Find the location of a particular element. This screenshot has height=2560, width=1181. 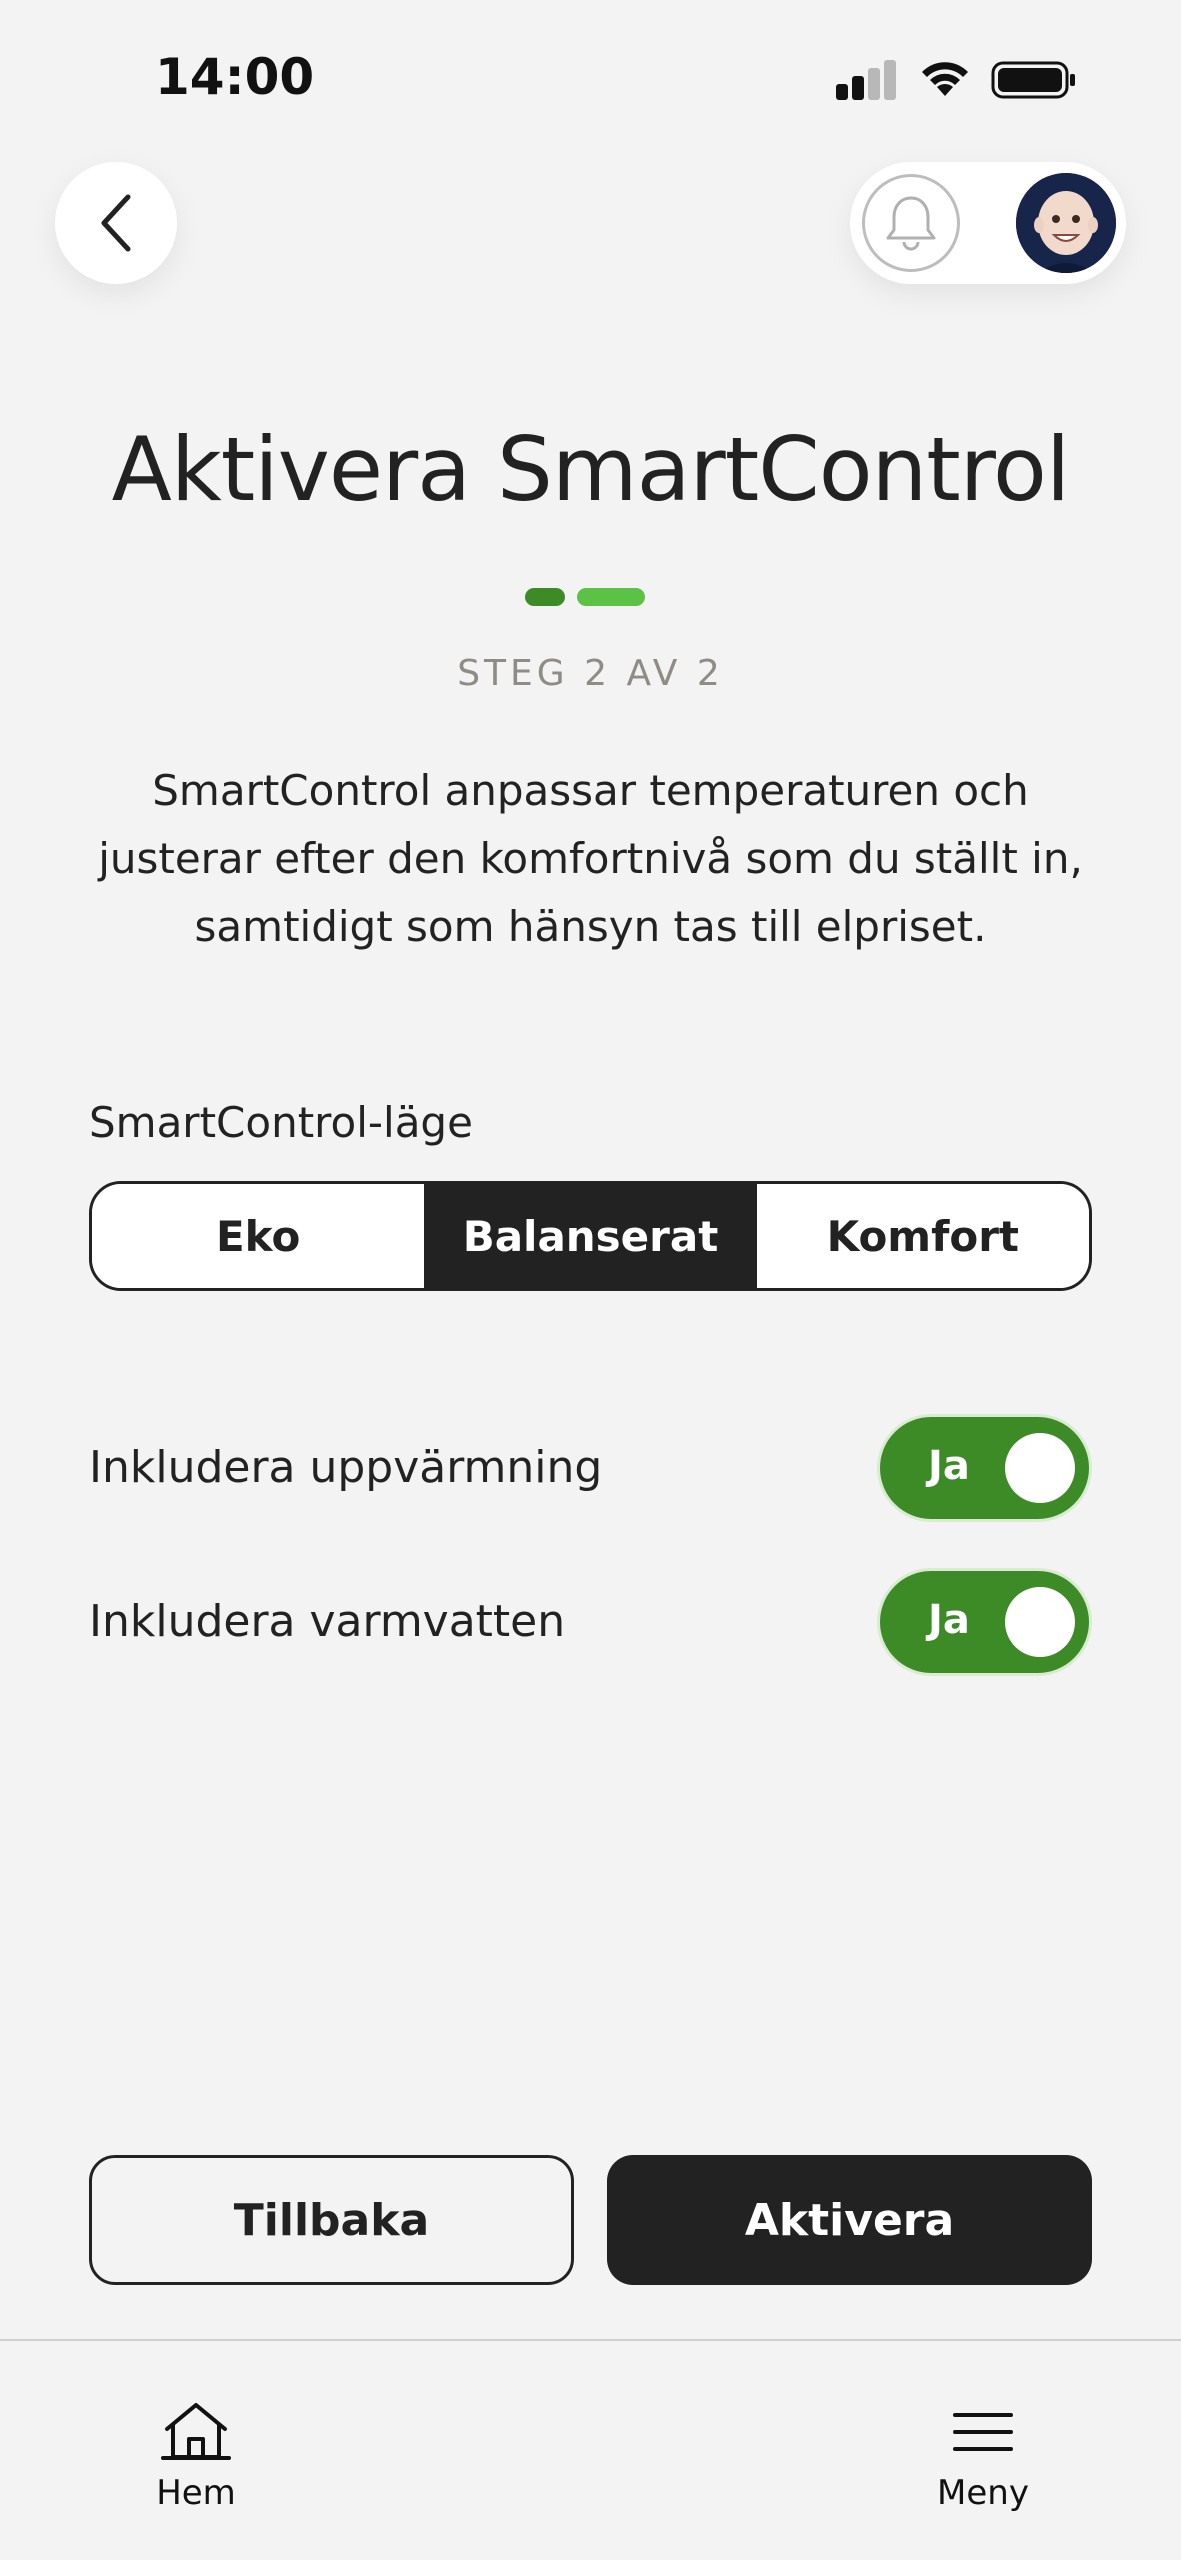

status-time: 14:00 is located at coordinates (235, 77).